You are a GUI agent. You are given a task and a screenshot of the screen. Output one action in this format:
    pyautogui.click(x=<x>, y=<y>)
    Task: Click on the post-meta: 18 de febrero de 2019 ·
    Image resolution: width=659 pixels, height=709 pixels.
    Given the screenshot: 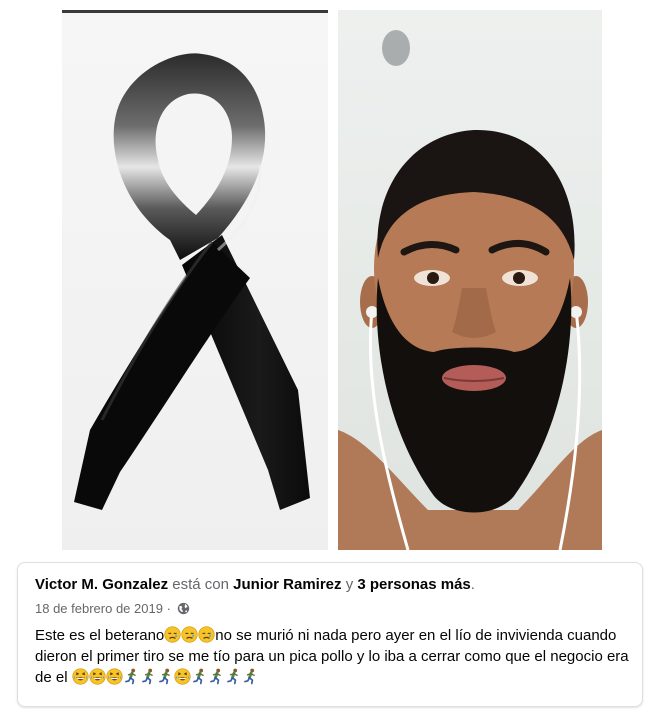 What is the action you would take?
    pyautogui.click(x=112, y=610)
    